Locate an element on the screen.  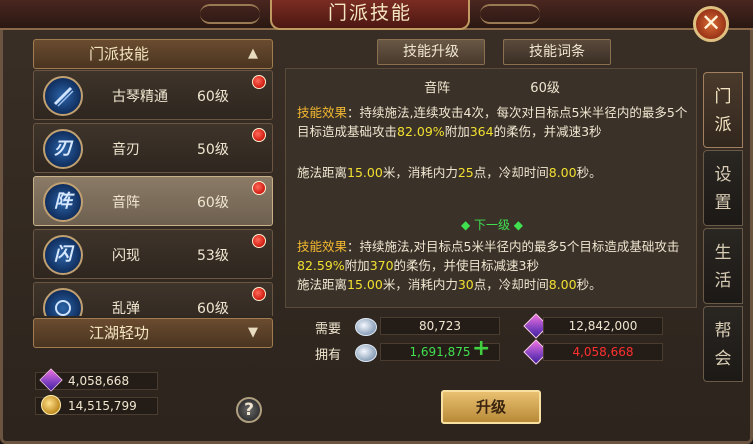
effect-text: ：持续施法,对目标点5米半径内的最多5个目标造成基础攻击 is located at coordinates (513, 246).